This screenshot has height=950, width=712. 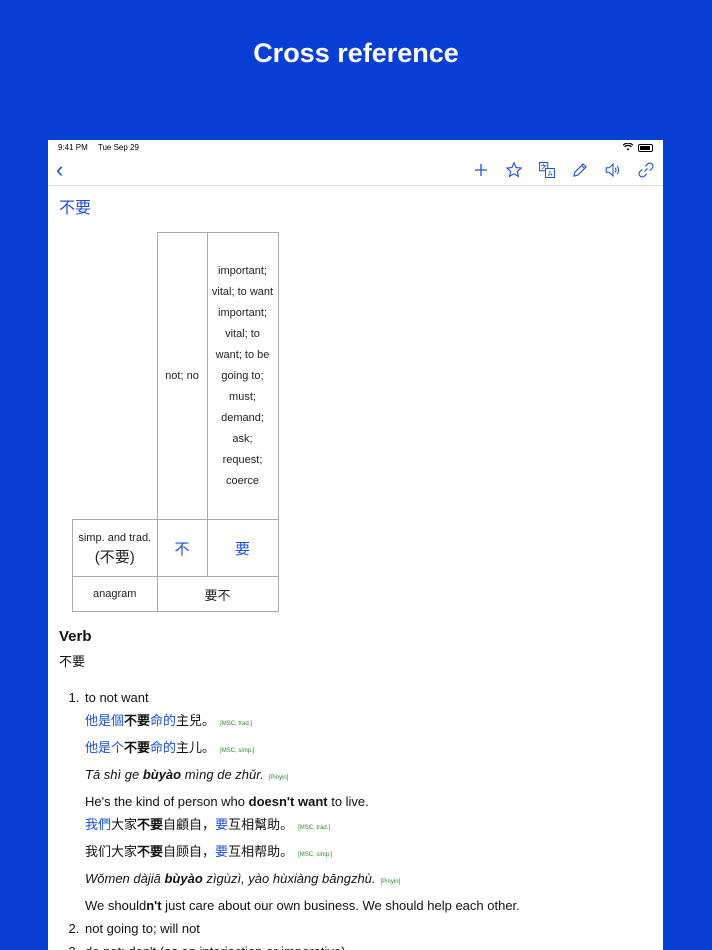 What do you see at coordinates (580, 170) in the screenshot?
I see `pencil-icon` at bounding box center [580, 170].